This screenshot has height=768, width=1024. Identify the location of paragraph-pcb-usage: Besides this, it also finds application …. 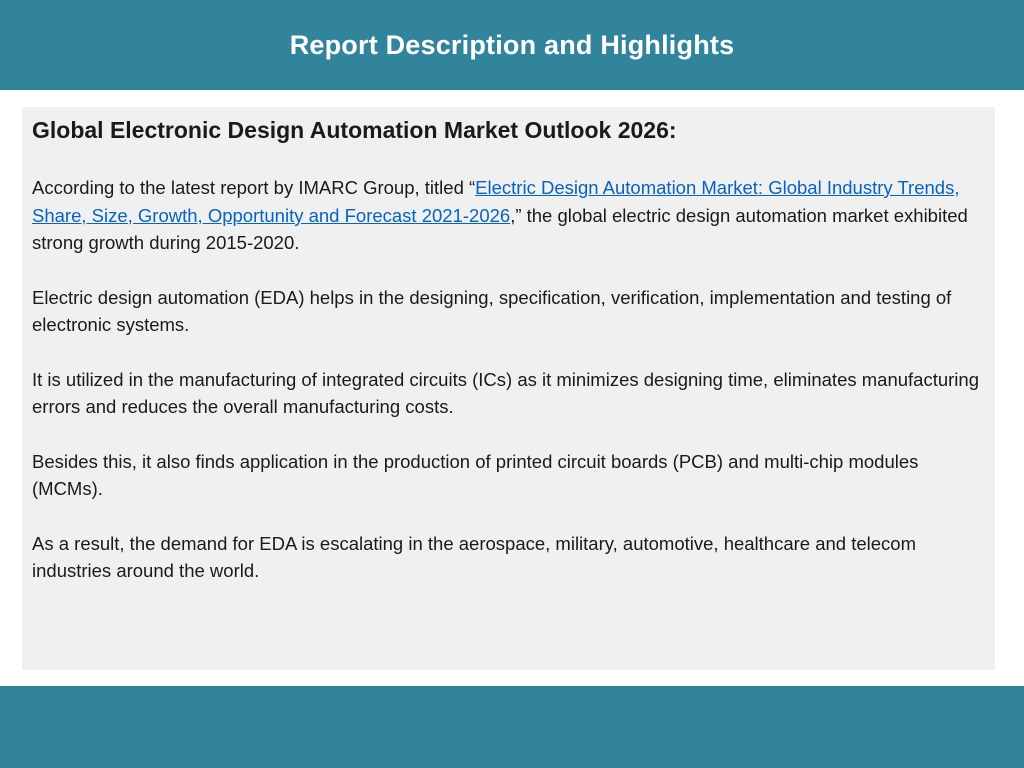
(475, 475).